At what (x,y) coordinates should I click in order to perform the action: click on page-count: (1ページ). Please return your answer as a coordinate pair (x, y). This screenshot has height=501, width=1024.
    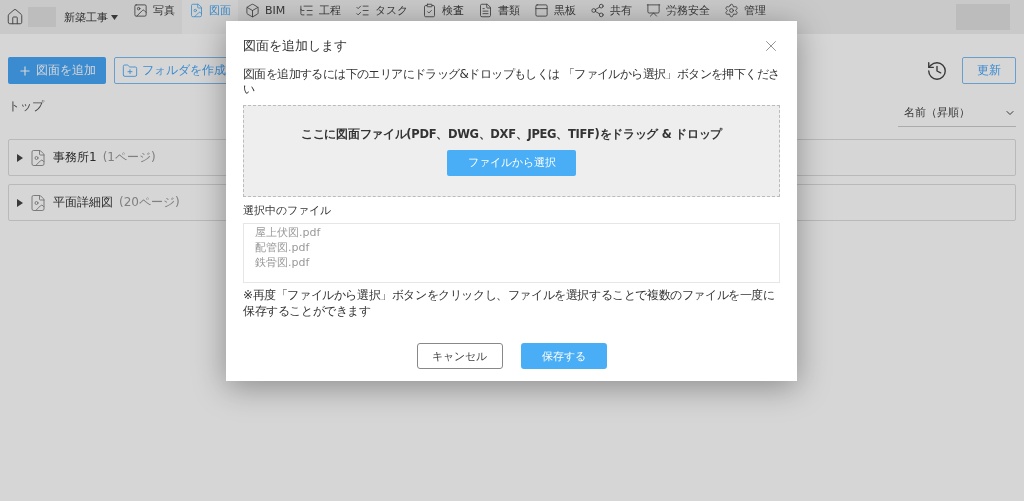
    Looking at the image, I should click on (129, 157).